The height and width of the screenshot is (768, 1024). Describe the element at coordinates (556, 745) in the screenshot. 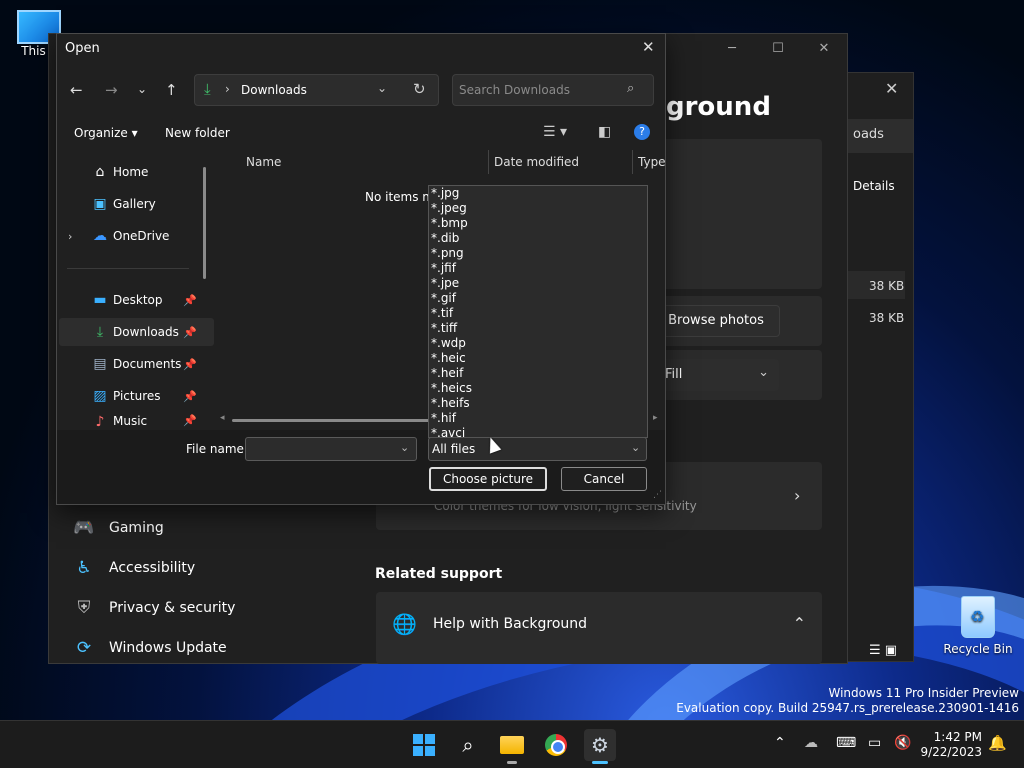

I see `chrome-taskbar-button` at that location.